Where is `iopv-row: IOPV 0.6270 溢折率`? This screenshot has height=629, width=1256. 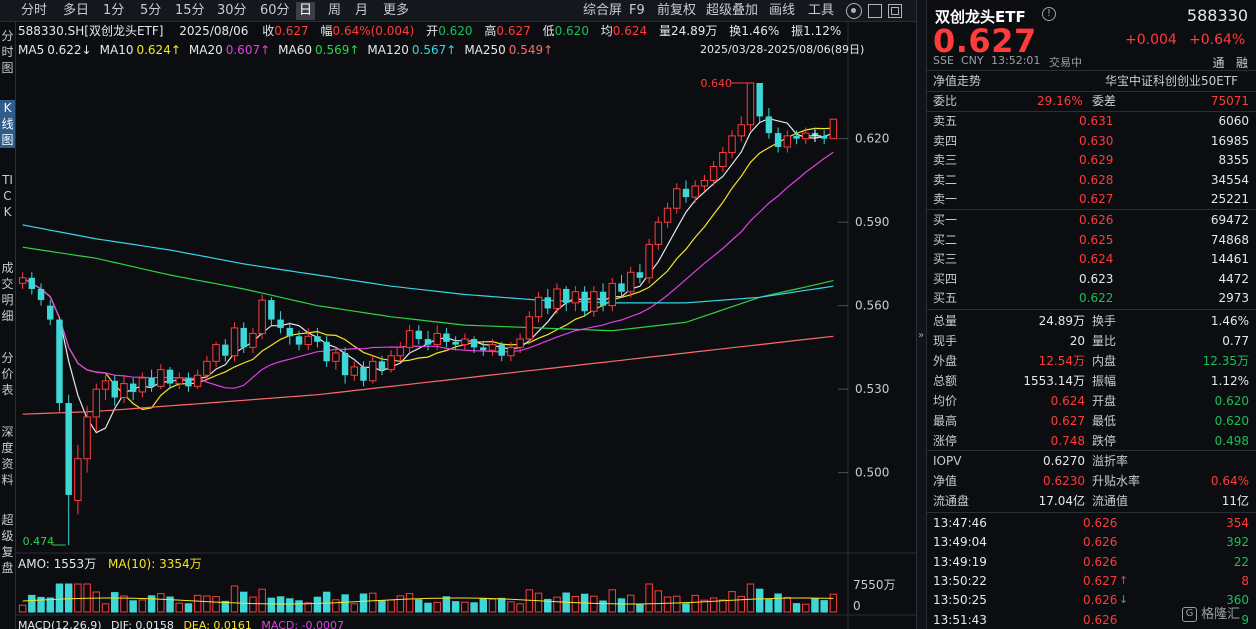
iopv-row: IOPV 0.6270 溢折率 is located at coordinates (1091, 461).